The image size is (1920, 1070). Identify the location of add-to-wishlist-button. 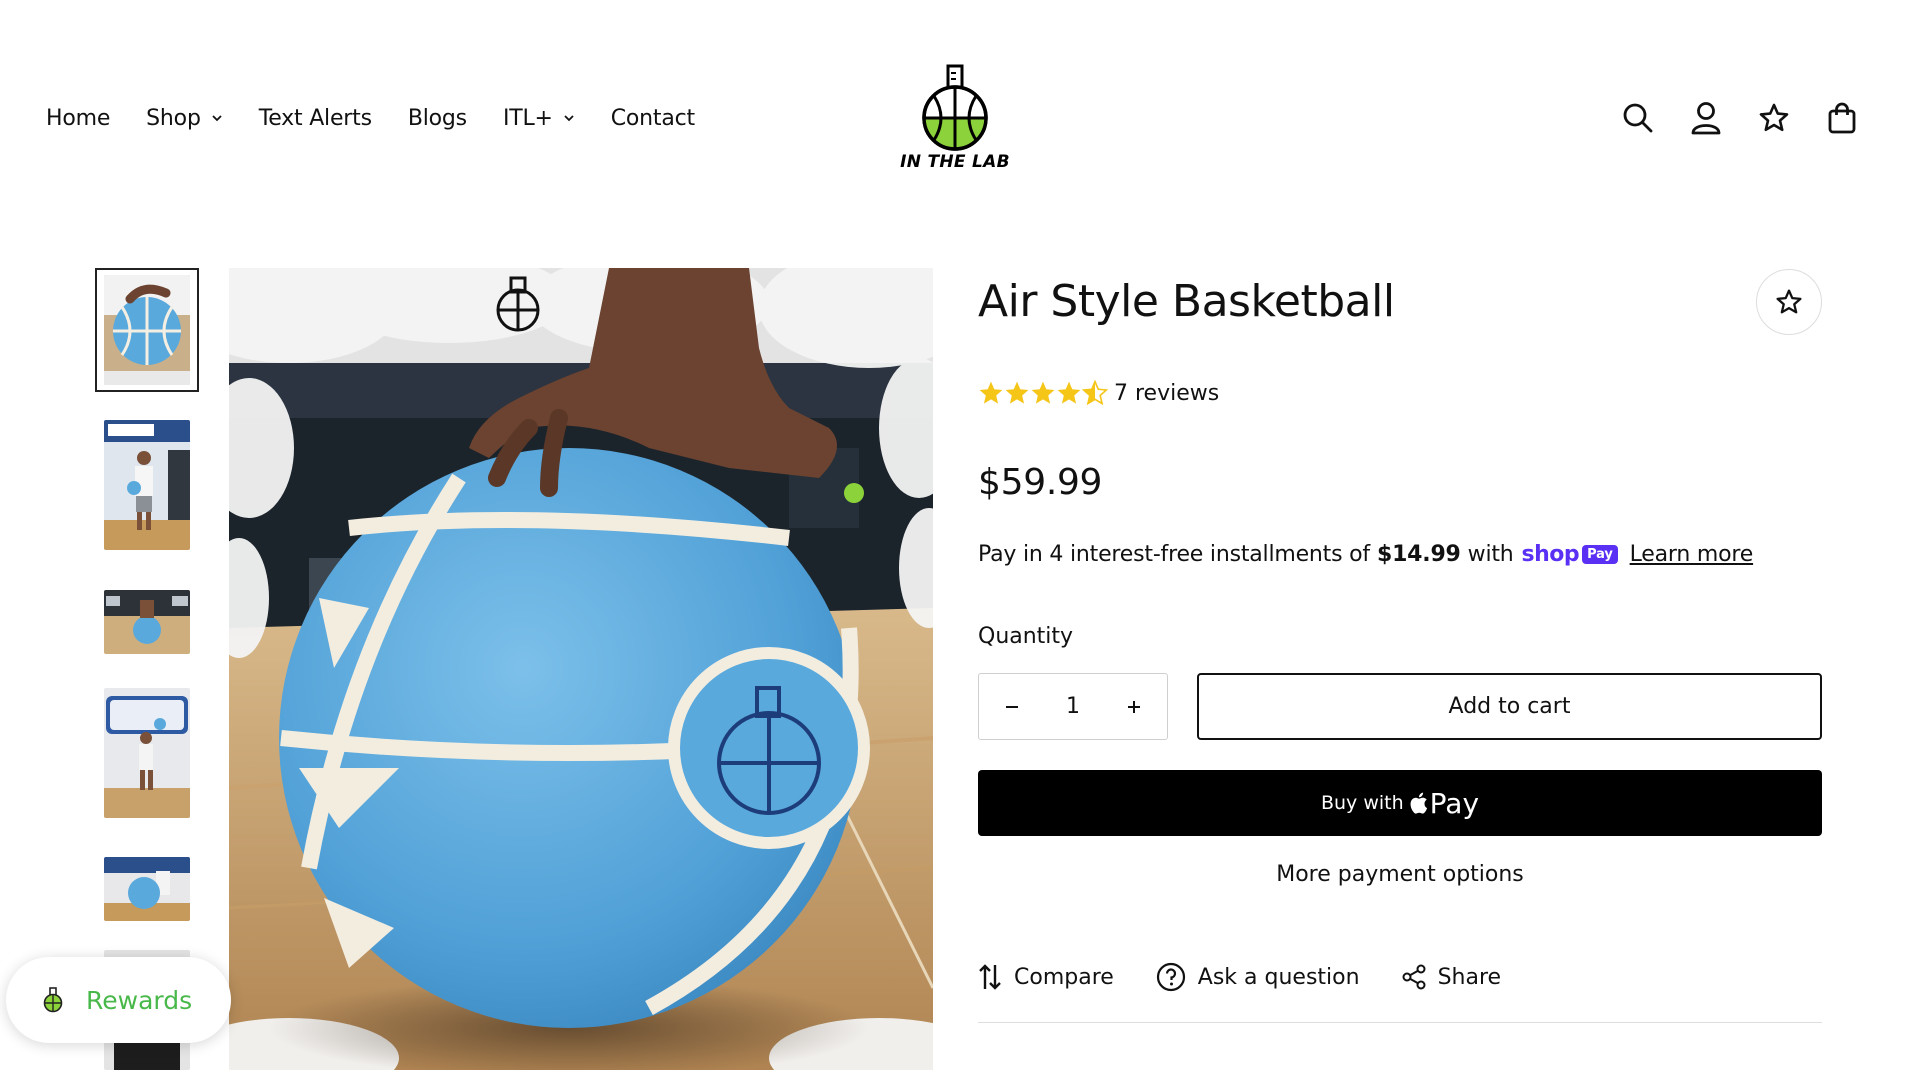
(1789, 302).